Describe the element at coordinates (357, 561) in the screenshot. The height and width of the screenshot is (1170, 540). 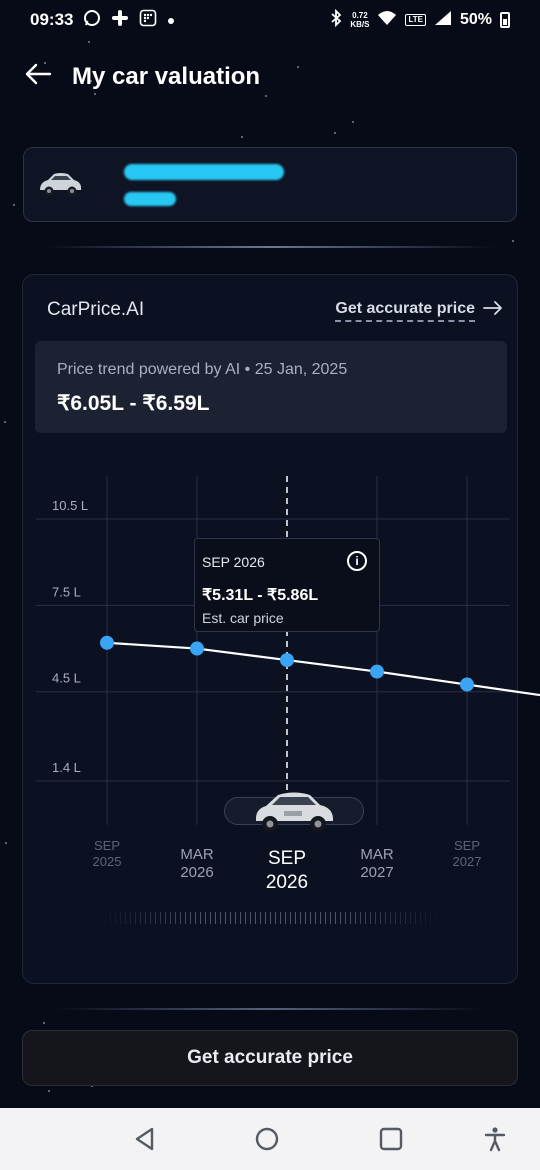
I see `info-icon: i` at that location.